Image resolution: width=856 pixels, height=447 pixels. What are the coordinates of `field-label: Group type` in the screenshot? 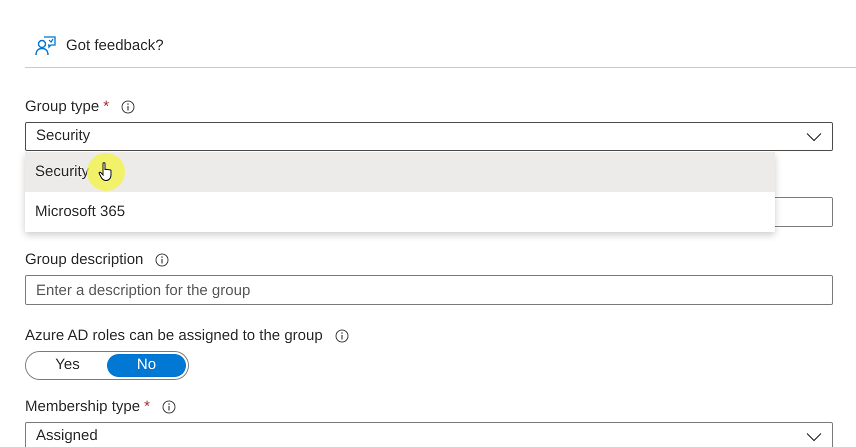 It's located at (62, 106).